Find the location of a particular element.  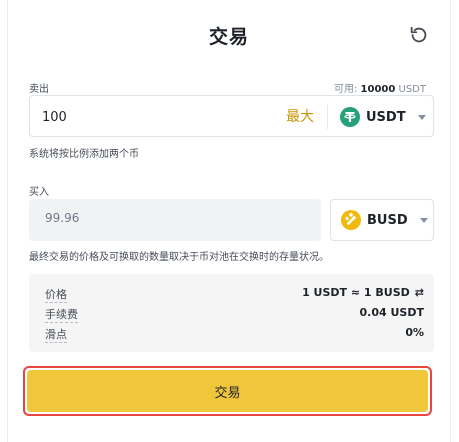

refresh-icon is located at coordinates (419, 35).